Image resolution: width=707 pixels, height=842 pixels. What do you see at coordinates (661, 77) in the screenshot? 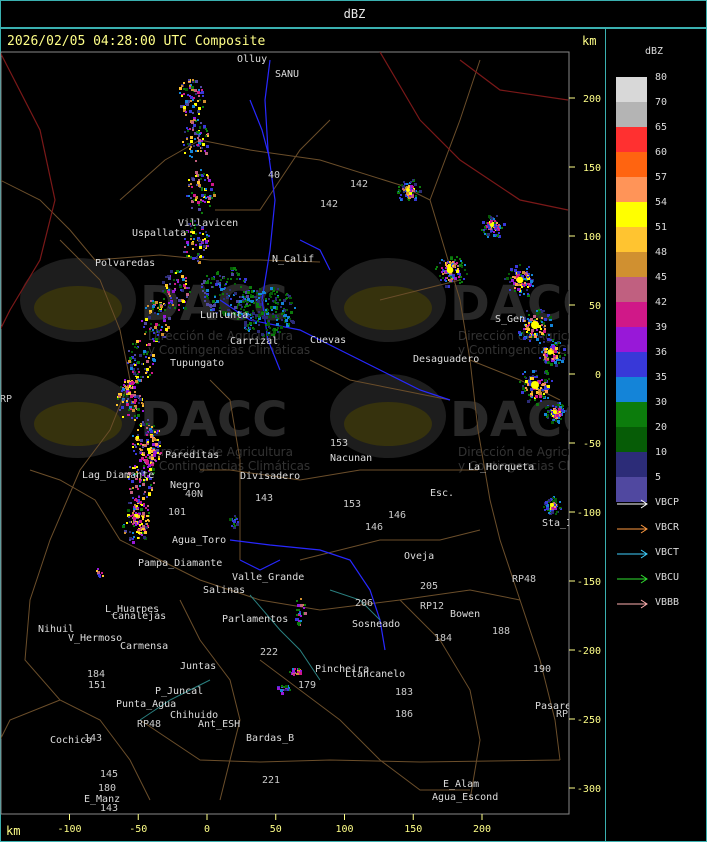
I see `legend-swatch-label: 80` at bounding box center [661, 77].